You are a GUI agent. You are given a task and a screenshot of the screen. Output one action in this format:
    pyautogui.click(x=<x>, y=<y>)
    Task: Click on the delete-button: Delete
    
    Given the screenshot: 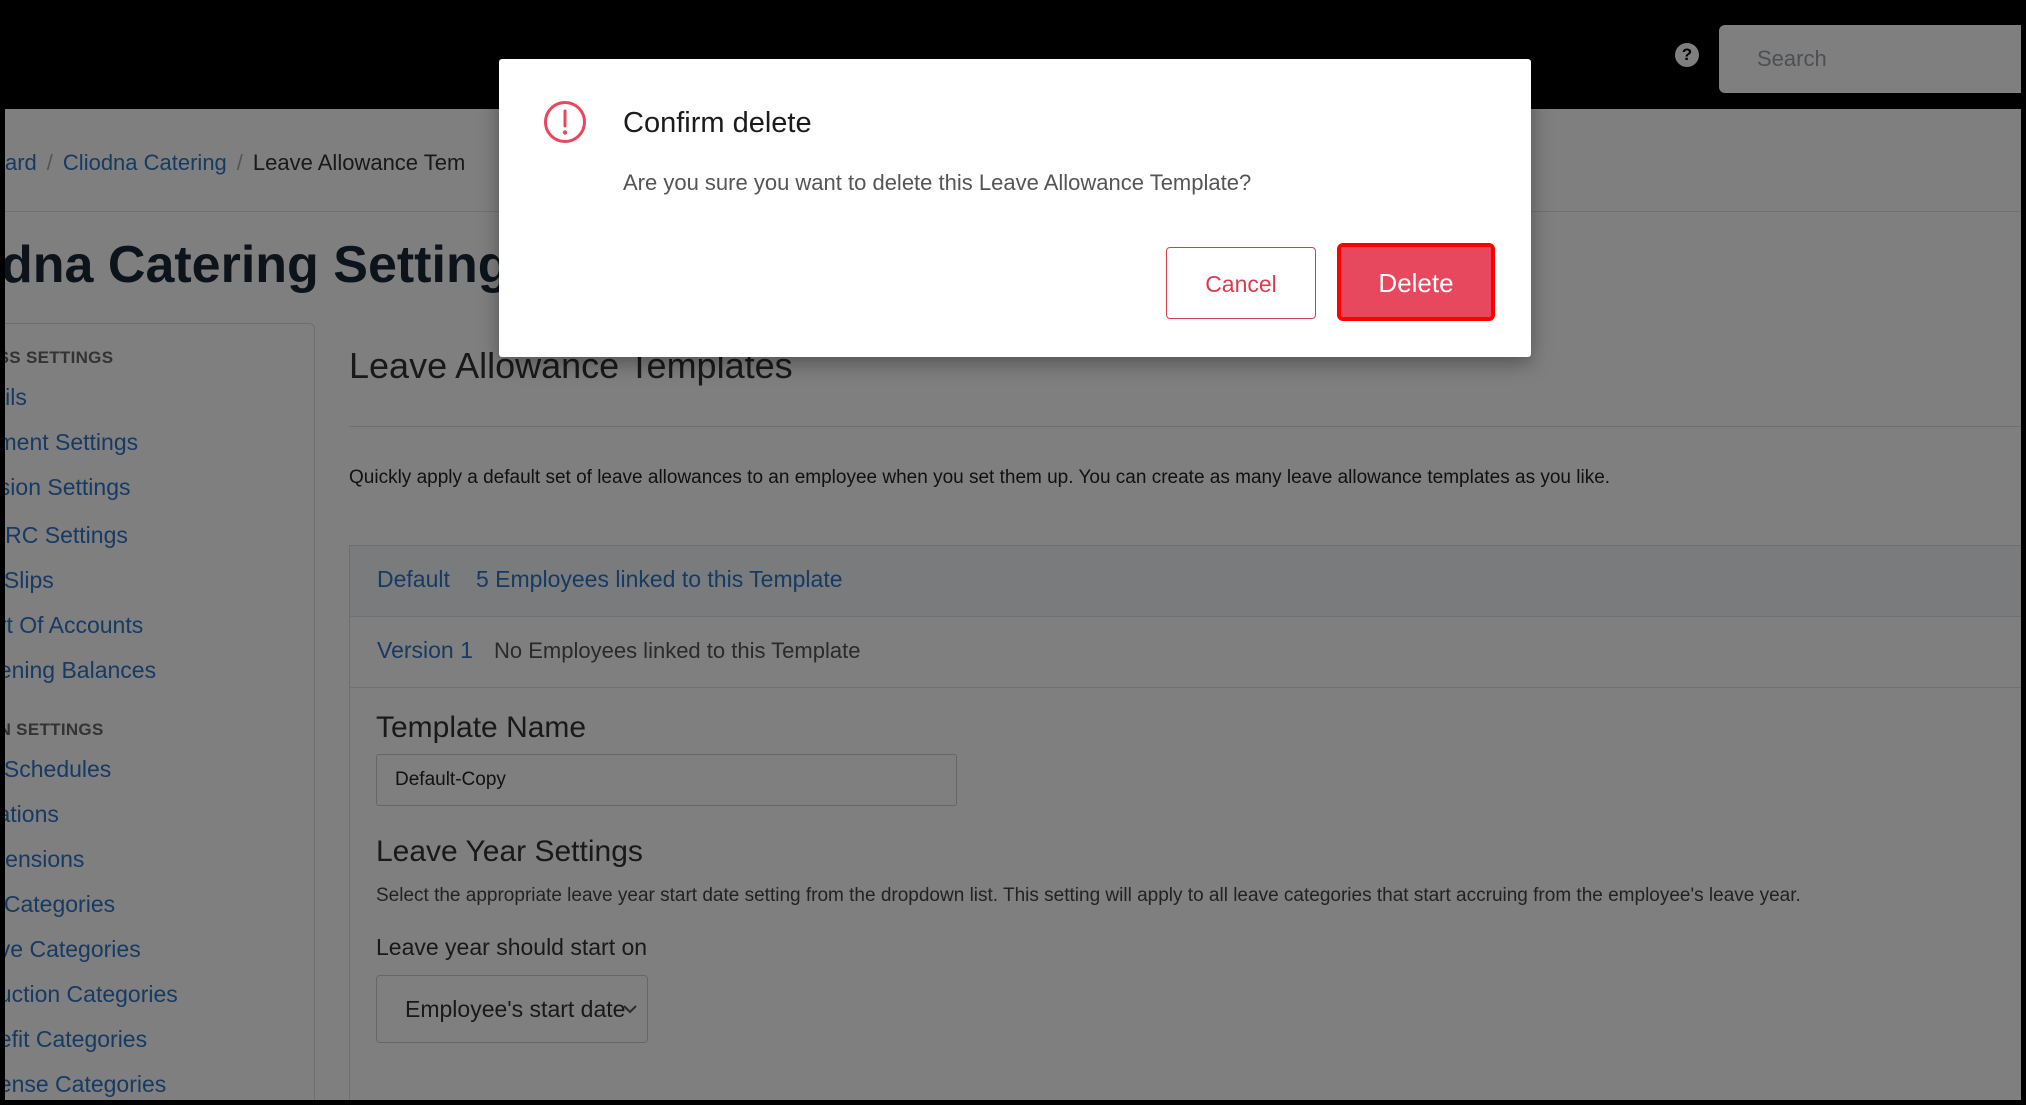 What is the action you would take?
    pyautogui.click(x=1416, y=282)
    